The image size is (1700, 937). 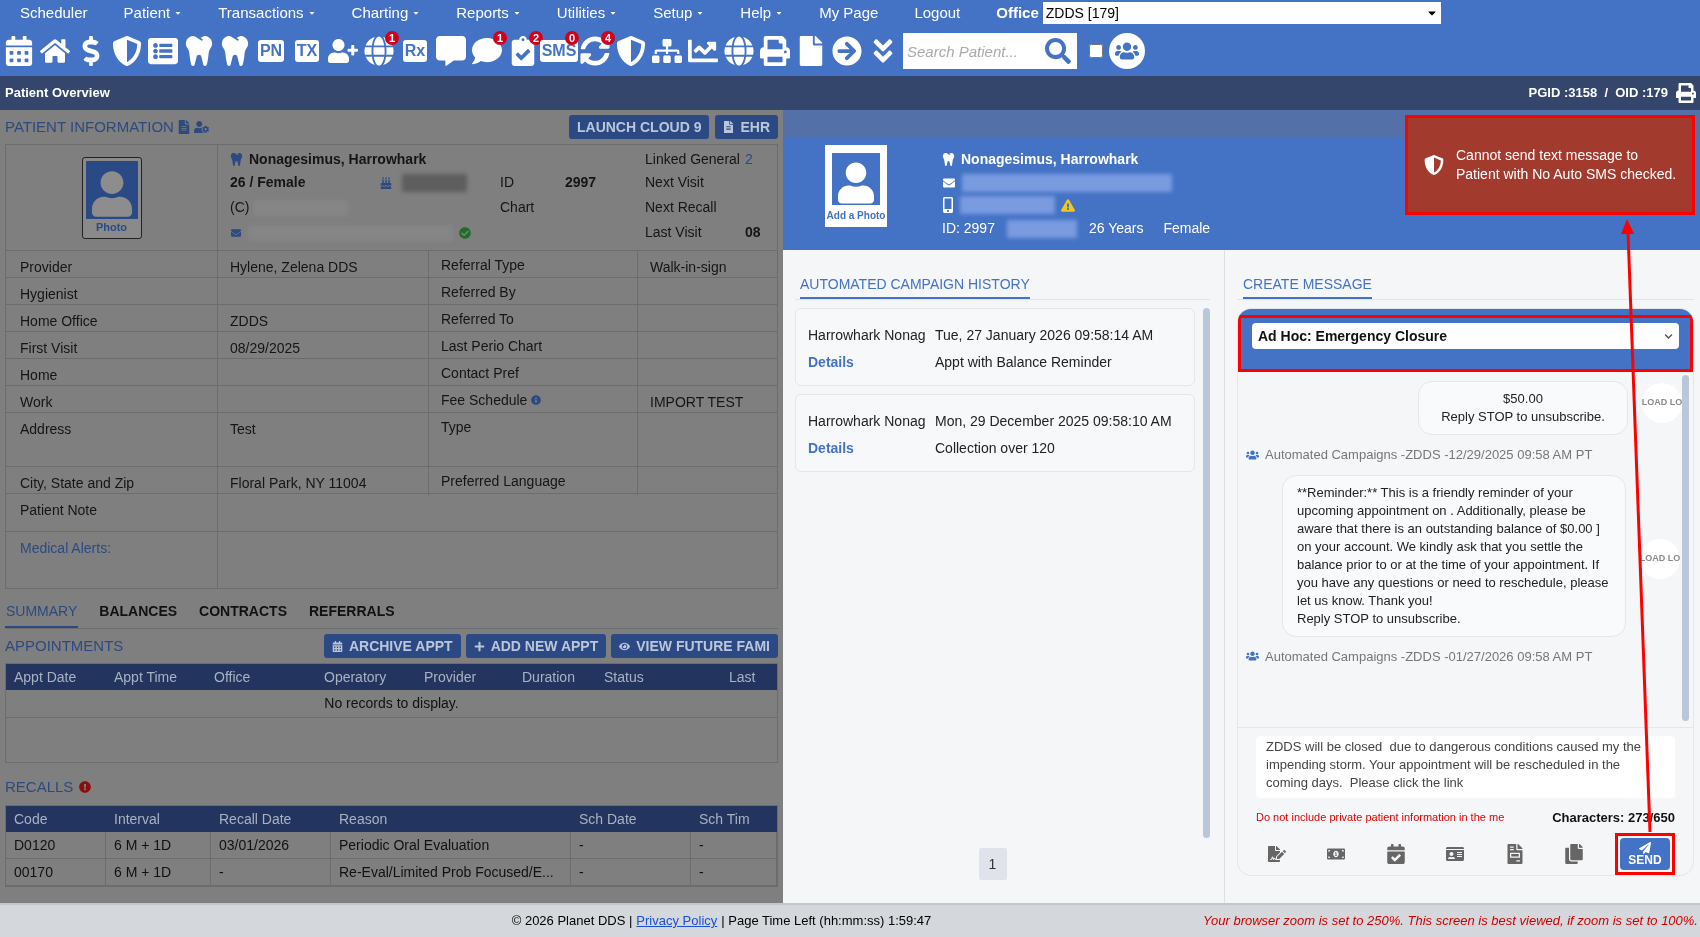 I want to click on email-icon, so click(x=236, y=232).